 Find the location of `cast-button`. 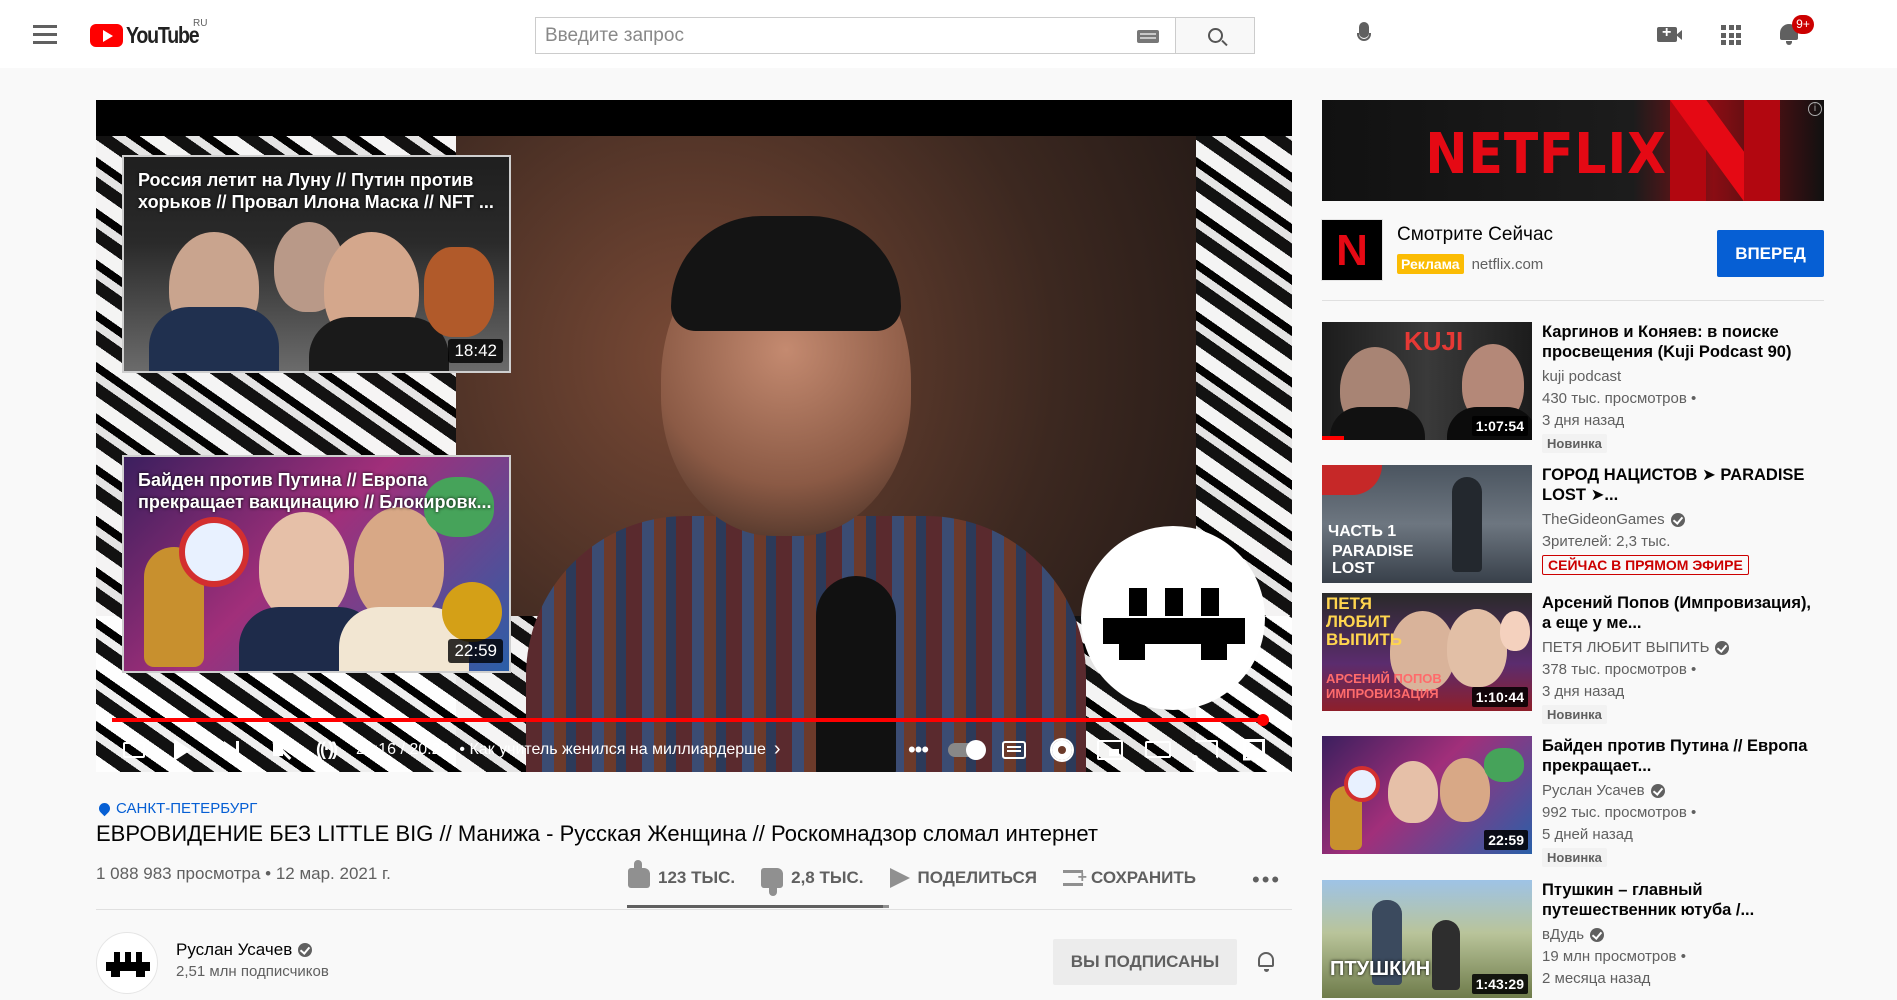

cast-button is located at coordinates (1206, 749).